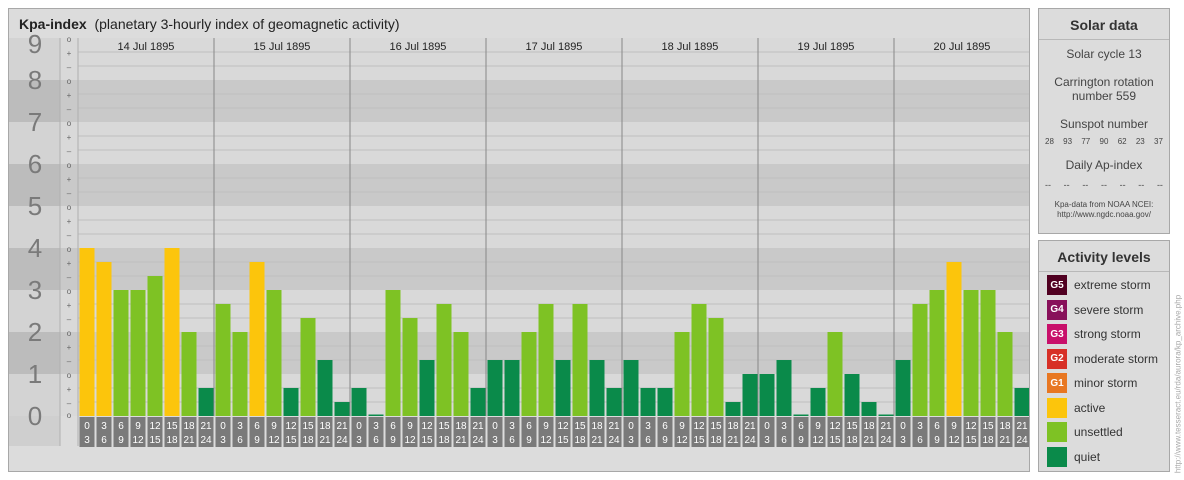 The height and width of the screenshot is (480, 1184). Describe the element at coordinates (69, 179) in the screenshot. I see `y-minor-mark: +` at that location.